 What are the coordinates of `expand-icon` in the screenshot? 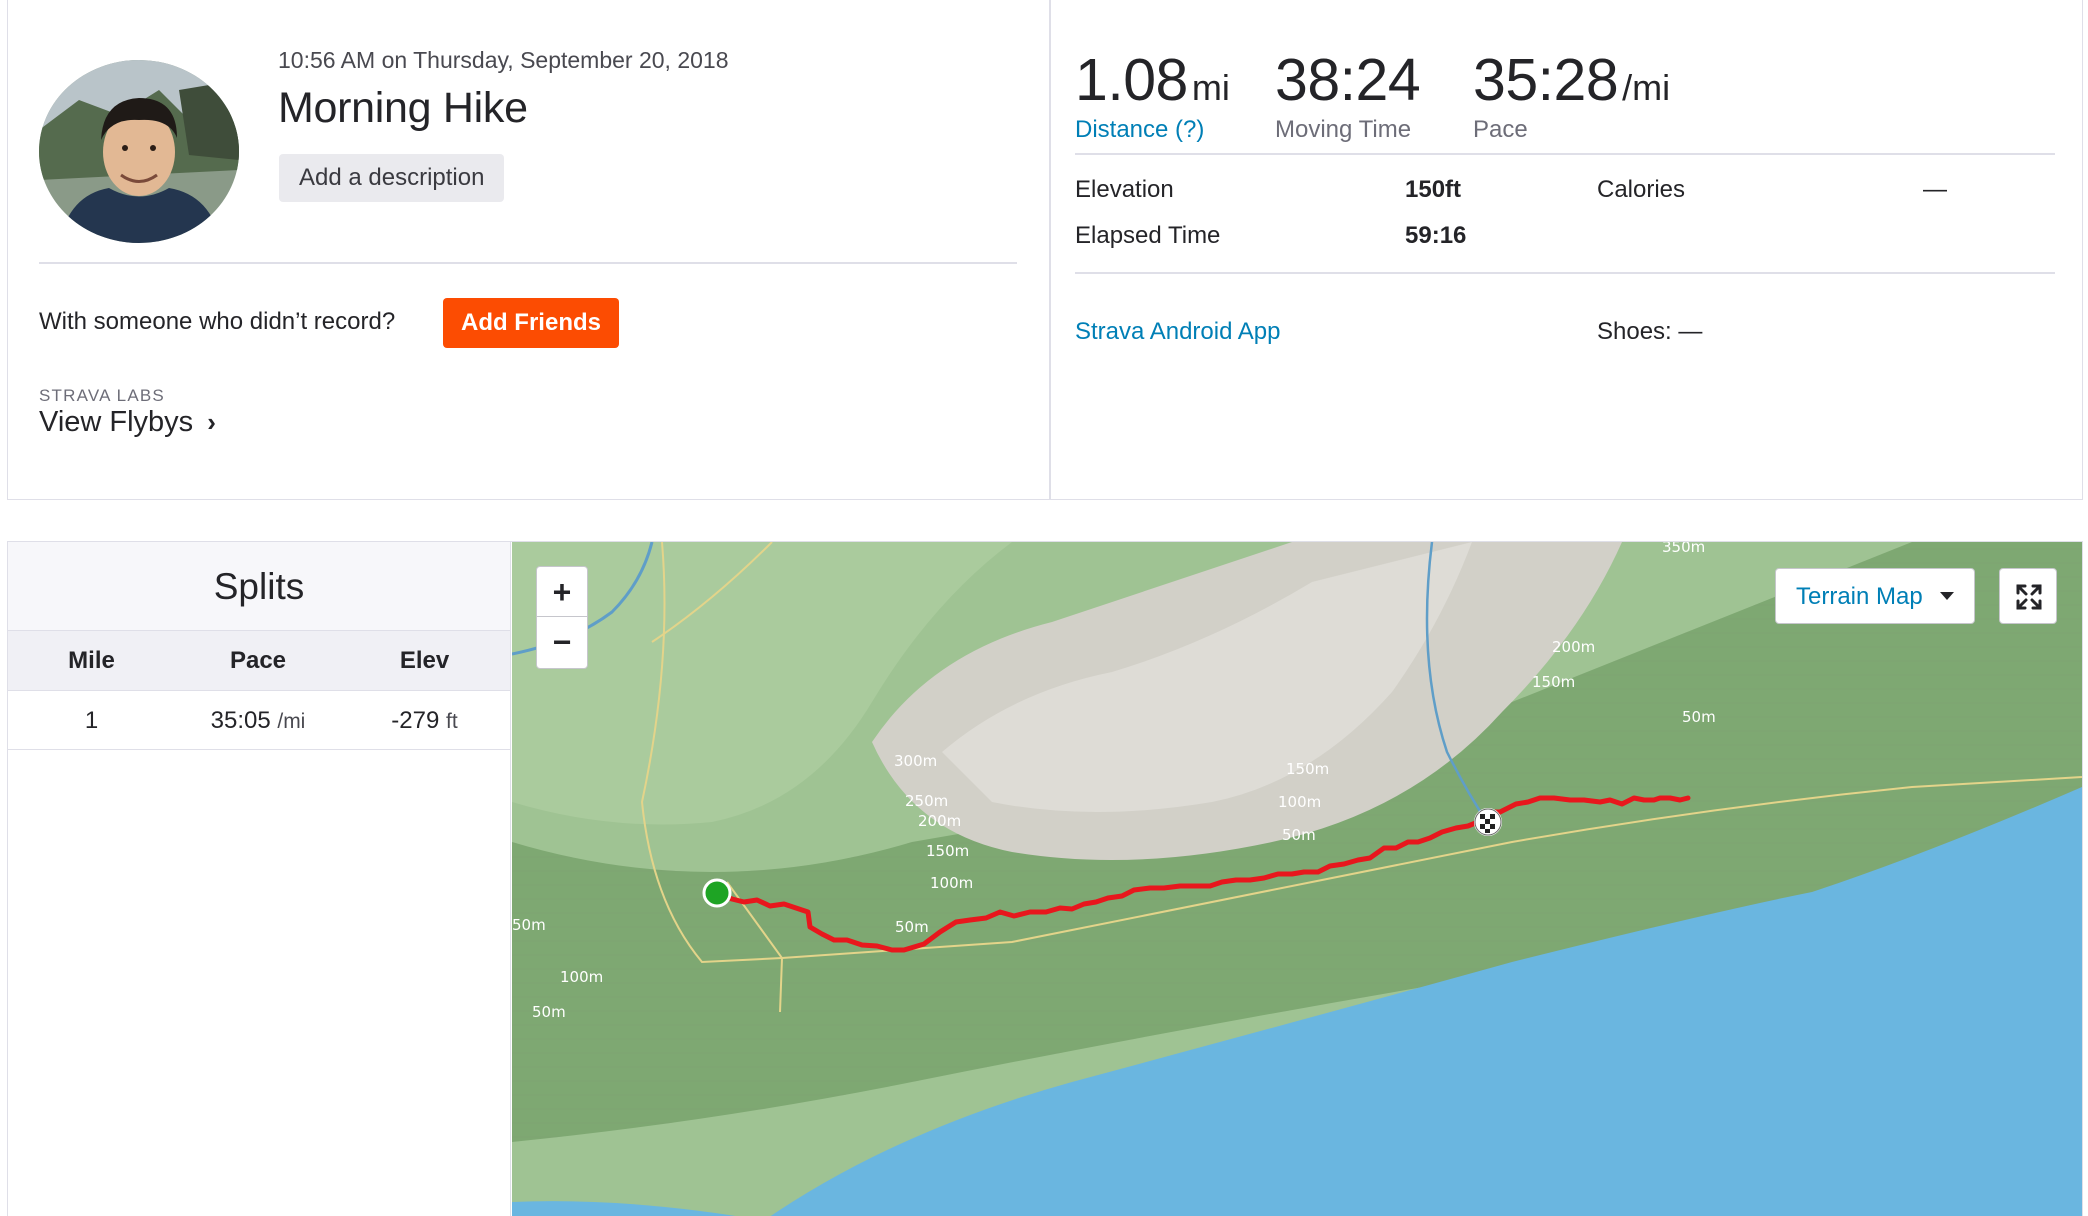 It's located at (2029, 597).